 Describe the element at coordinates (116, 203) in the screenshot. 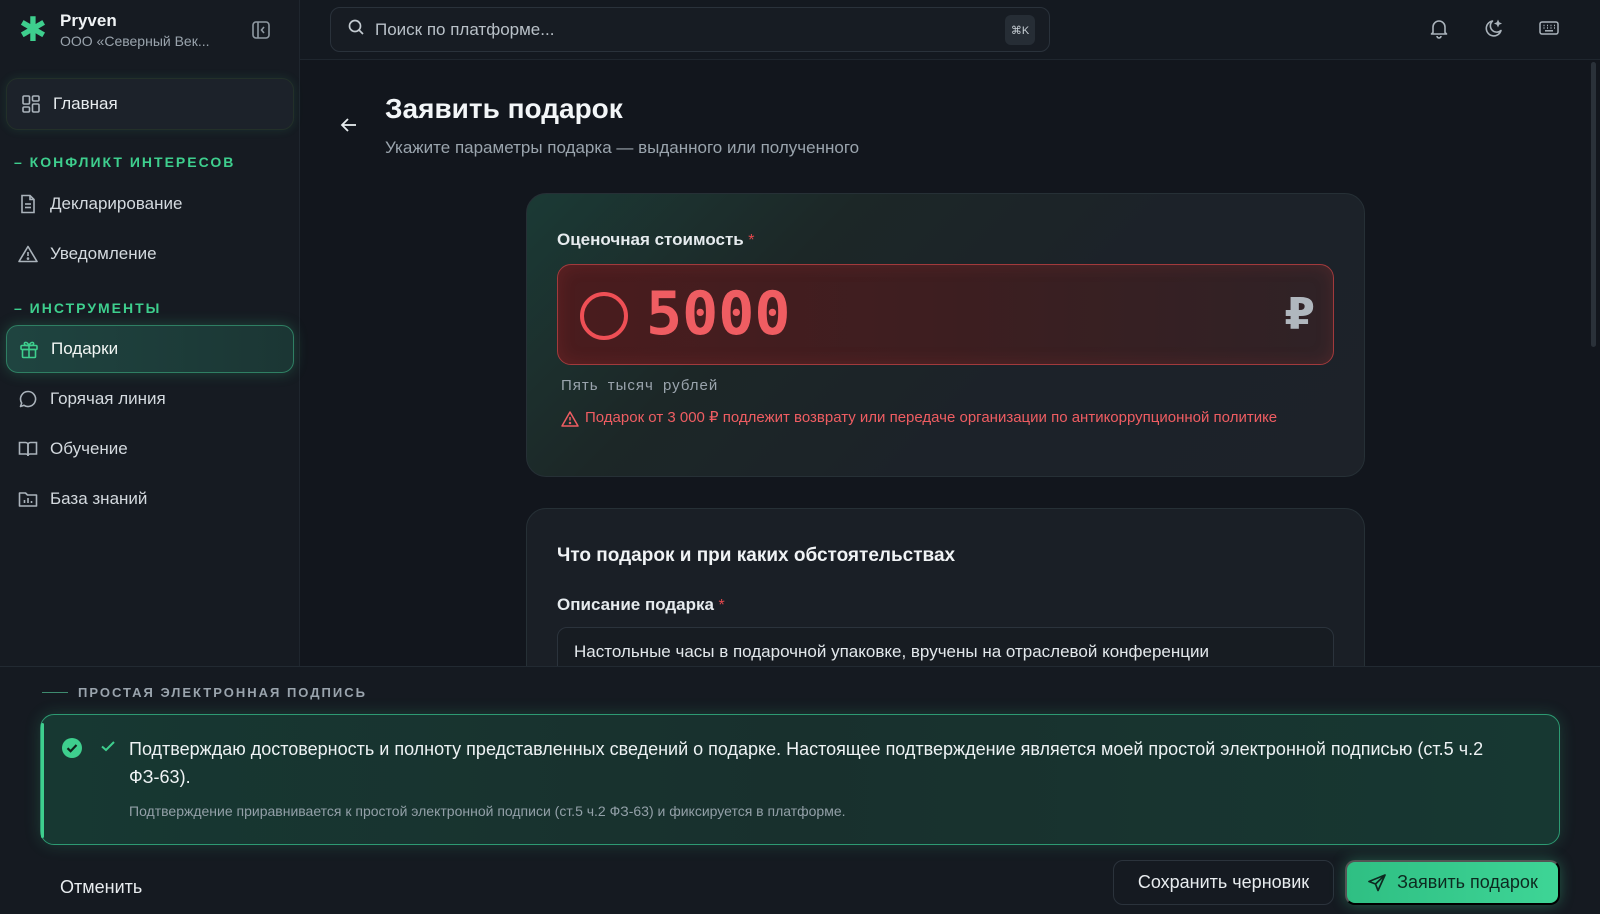

I see `sidebar-item-label: Декларирование` at that location.